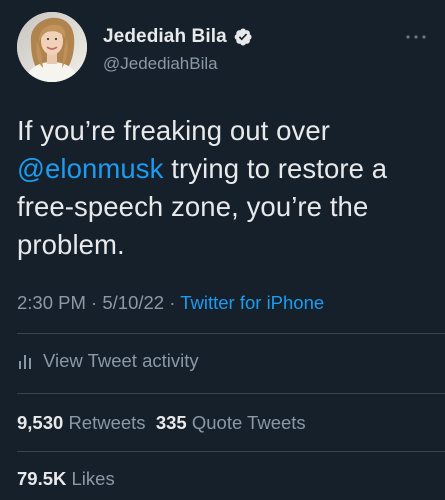 The width and height of the screenshot is (445, 500). Describe the element at coordinates (243, 37) in the screenshot. I see `verified-badge-icon` at that location.